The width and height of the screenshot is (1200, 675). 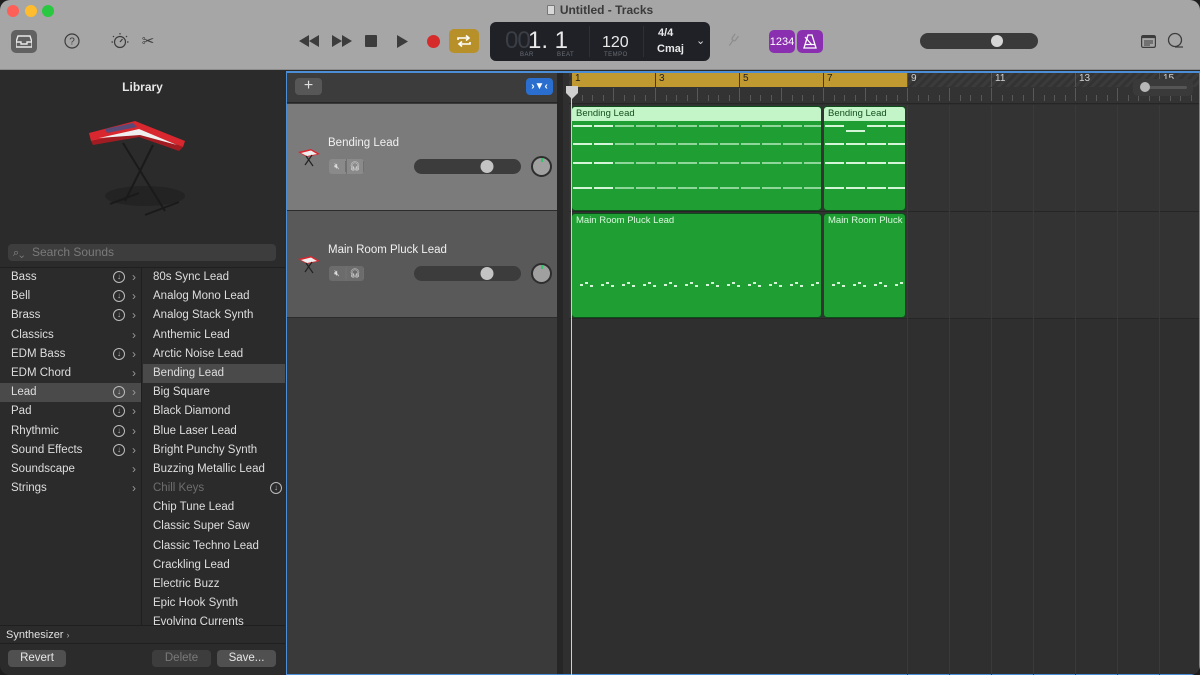 What do you see at coordinates (735, 41) in the screenshot?
I see `tuner-button` at bounding box center [735, 41].